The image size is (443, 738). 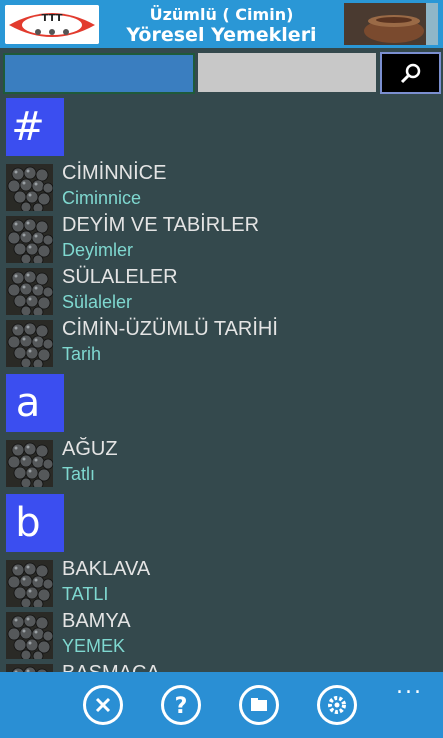 What do you see at coordinates (391, 24) in the screenshot?
I see `banner-pot-image` at bounding box center [391, 24].